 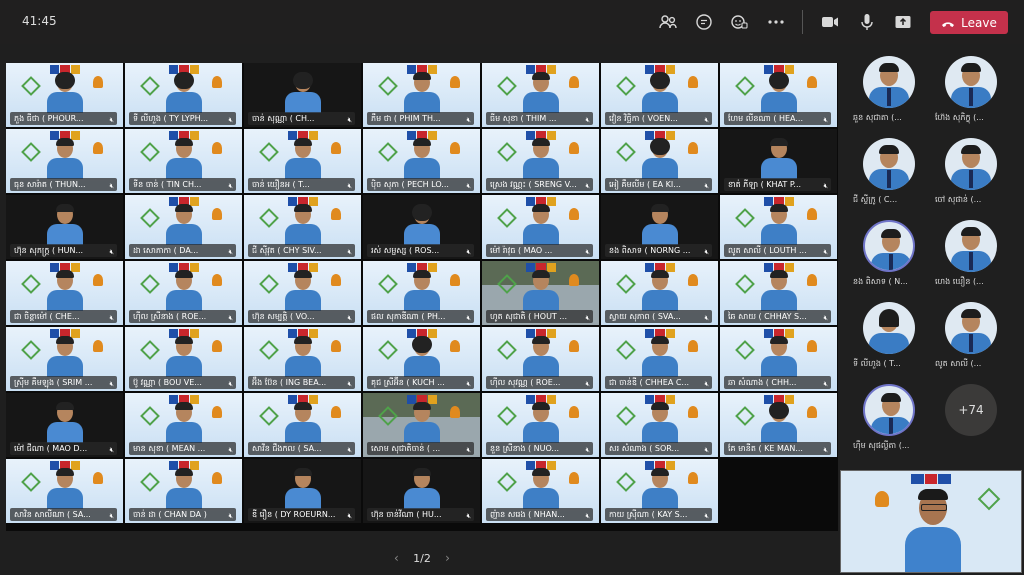 What do you see at coordinates (302, 425) in the screenshot?
I see `participant-video-tile: សាវីន ជឹងកល ( SA... 🔇︎` at bounding box center [302, 425].